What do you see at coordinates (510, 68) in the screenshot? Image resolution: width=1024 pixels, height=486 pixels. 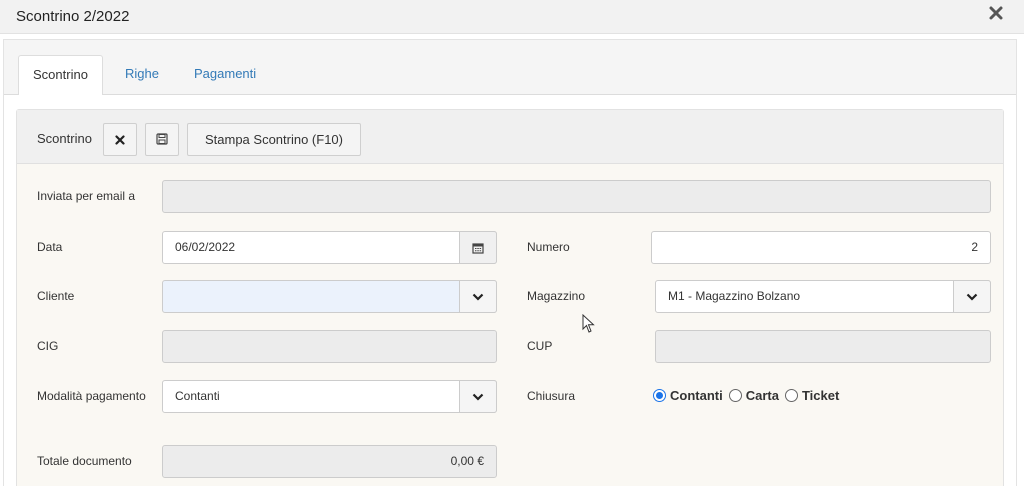 I see `tab-bar: Scontrino Righe Pagamenti` at bounding box center [510, 68].